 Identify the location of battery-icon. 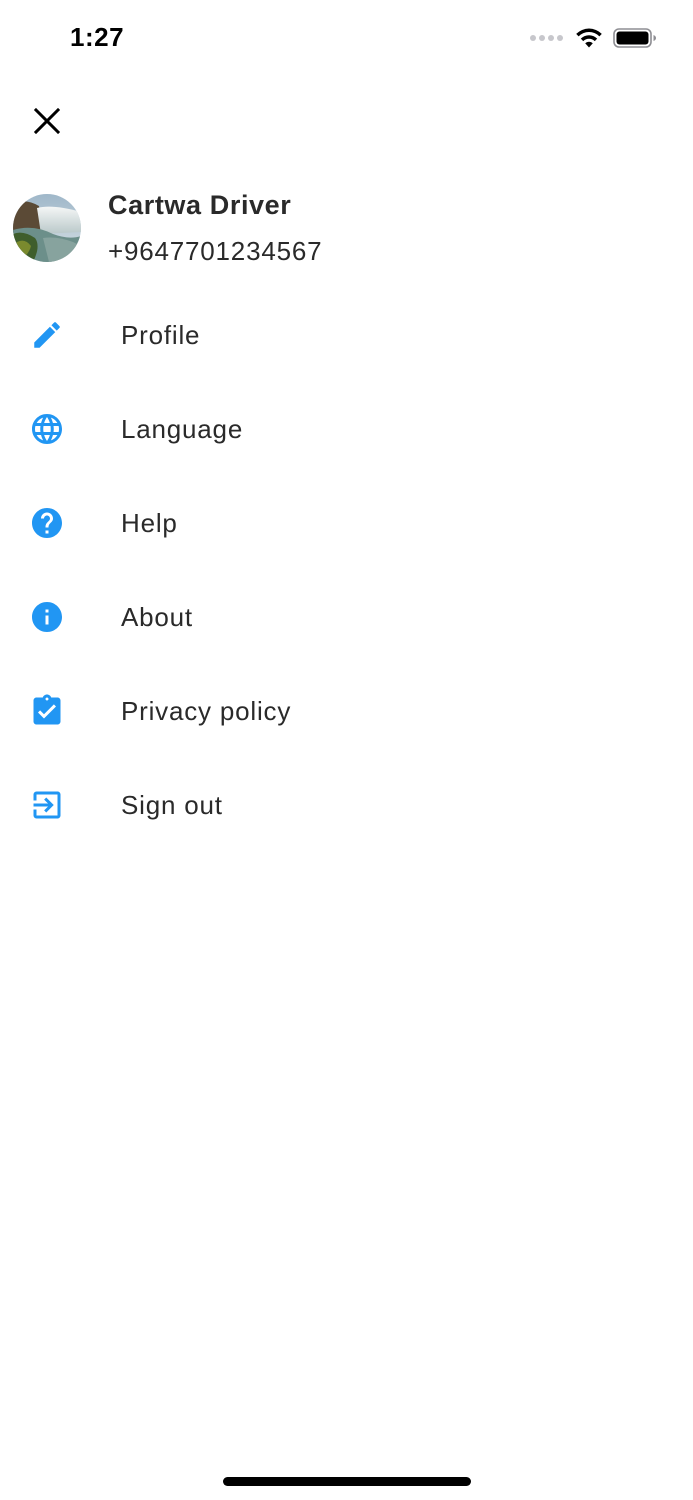
(634, 38).